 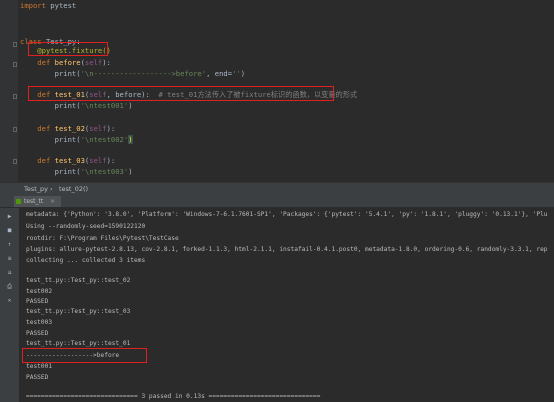 What do you see at coordinates (76, 171) in the screenshot?
I see `code-line-print-test003: print('\ntest003')` at bounding box center [76, 171].